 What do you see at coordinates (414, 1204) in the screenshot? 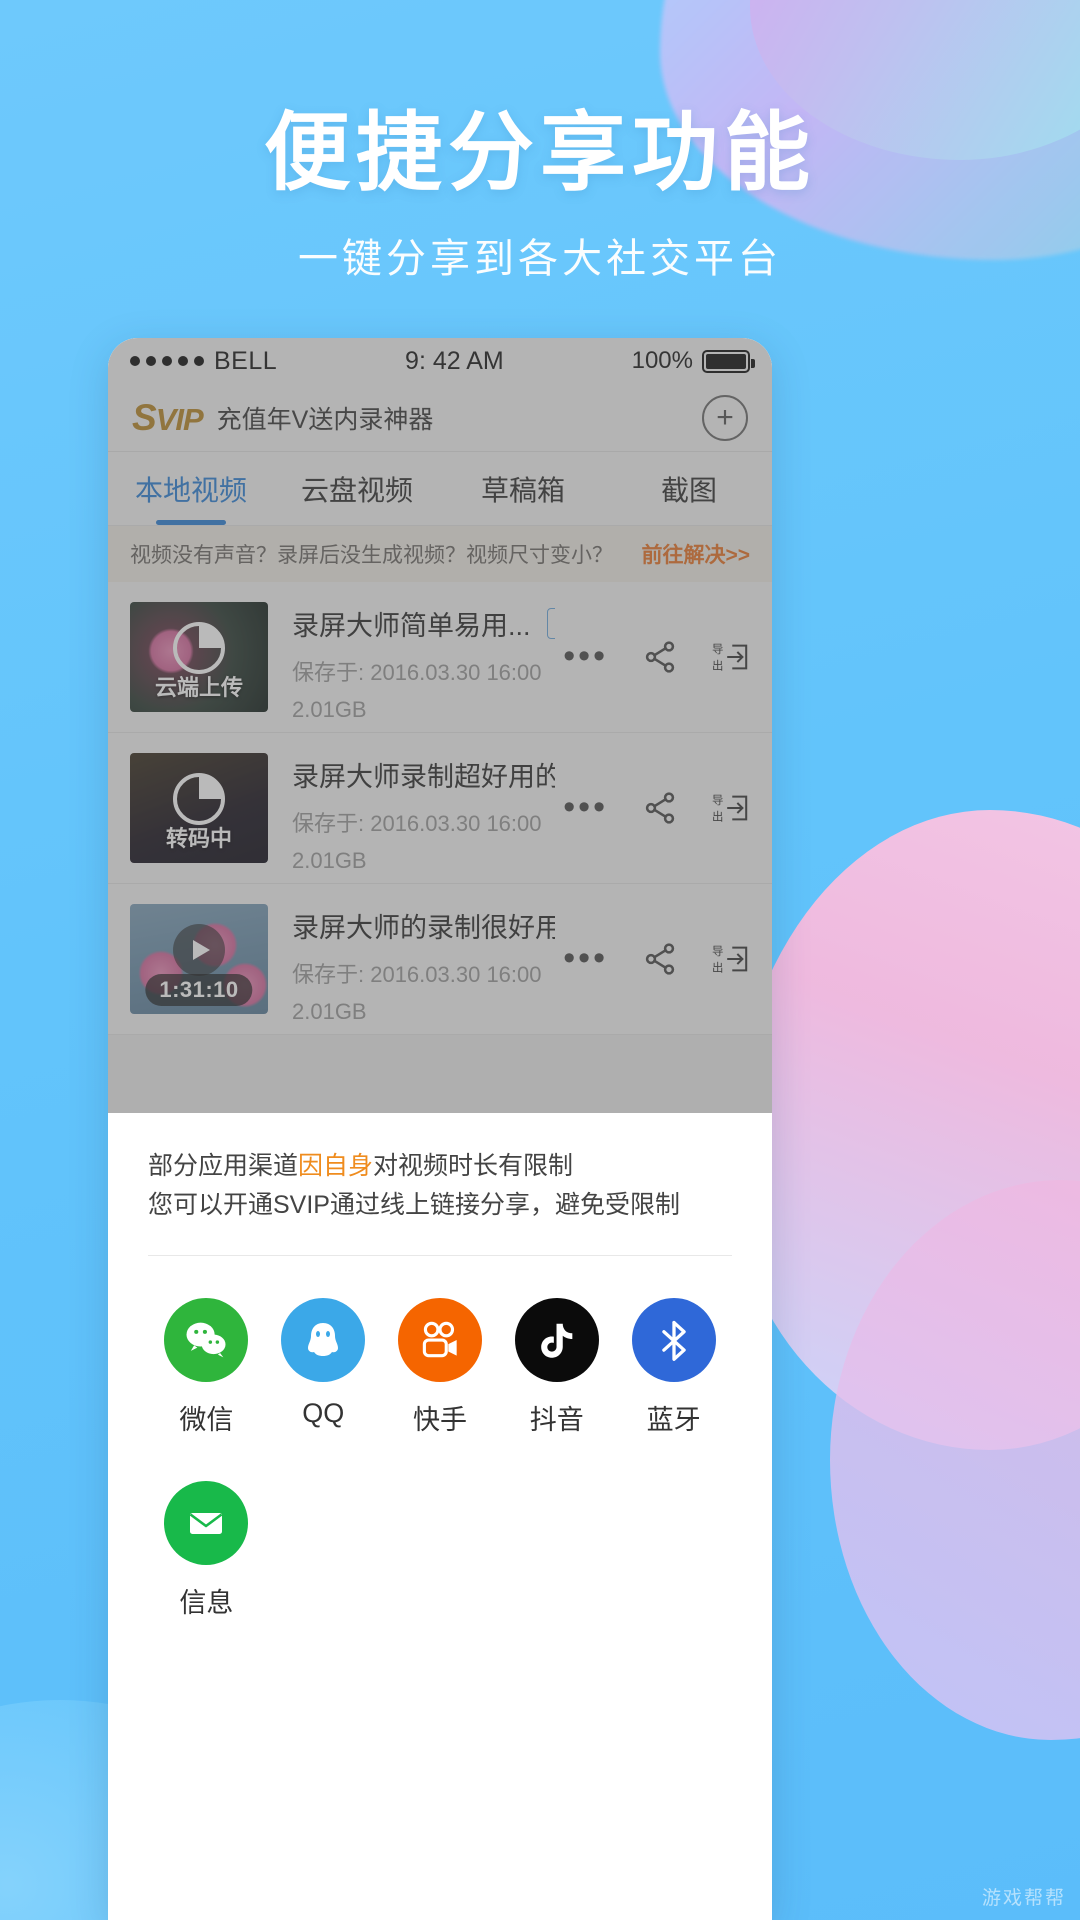
I see `note-line2: 您可以开通SVIP通过线上链接分享，避免受限制` at bounding box center [414, 1204].